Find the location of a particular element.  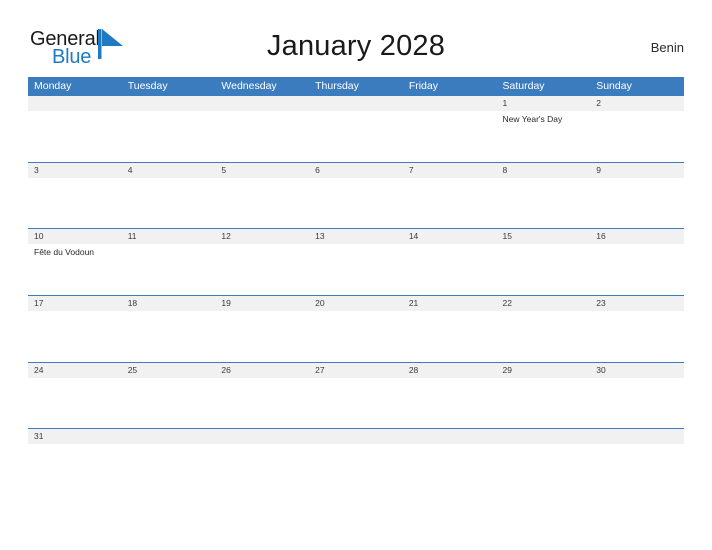

calendar-day-cell: 7 is located at coordinates (450, 196).